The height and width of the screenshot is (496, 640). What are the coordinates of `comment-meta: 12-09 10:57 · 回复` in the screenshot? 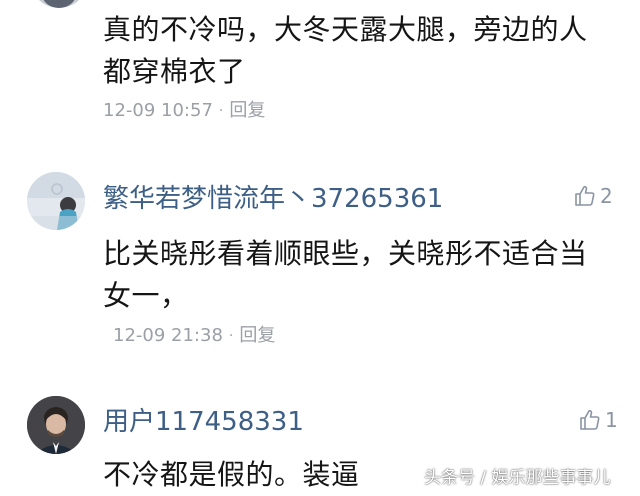 It's located at (184, 111).